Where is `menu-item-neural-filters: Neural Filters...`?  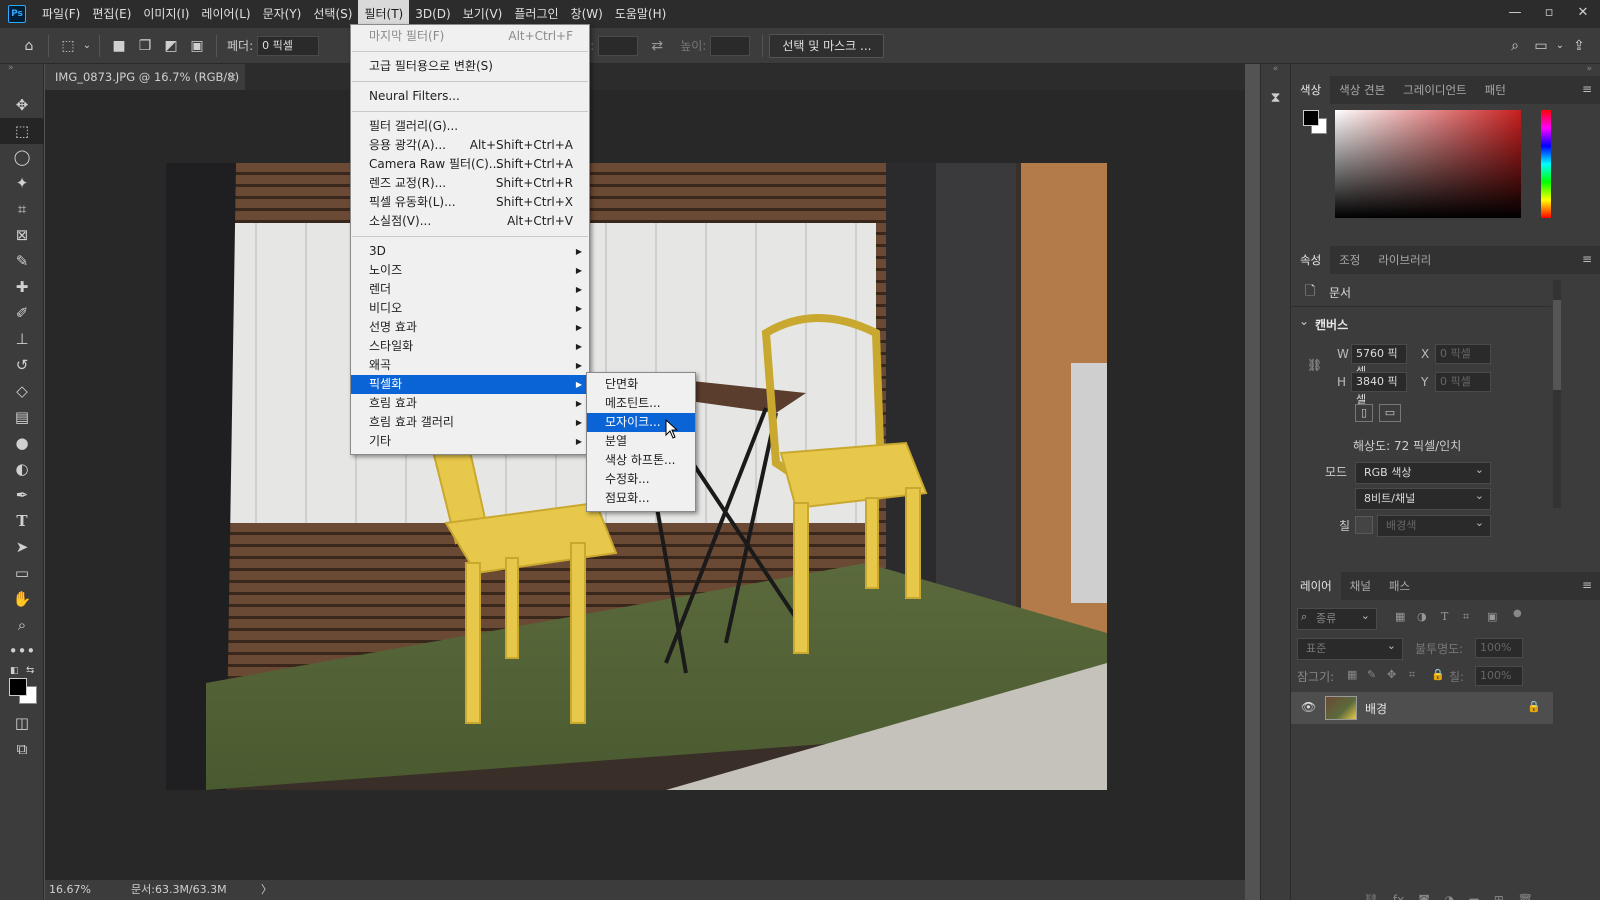 menu-item-neural-filters: Neural Filters... is located at coordinates (470, 96).